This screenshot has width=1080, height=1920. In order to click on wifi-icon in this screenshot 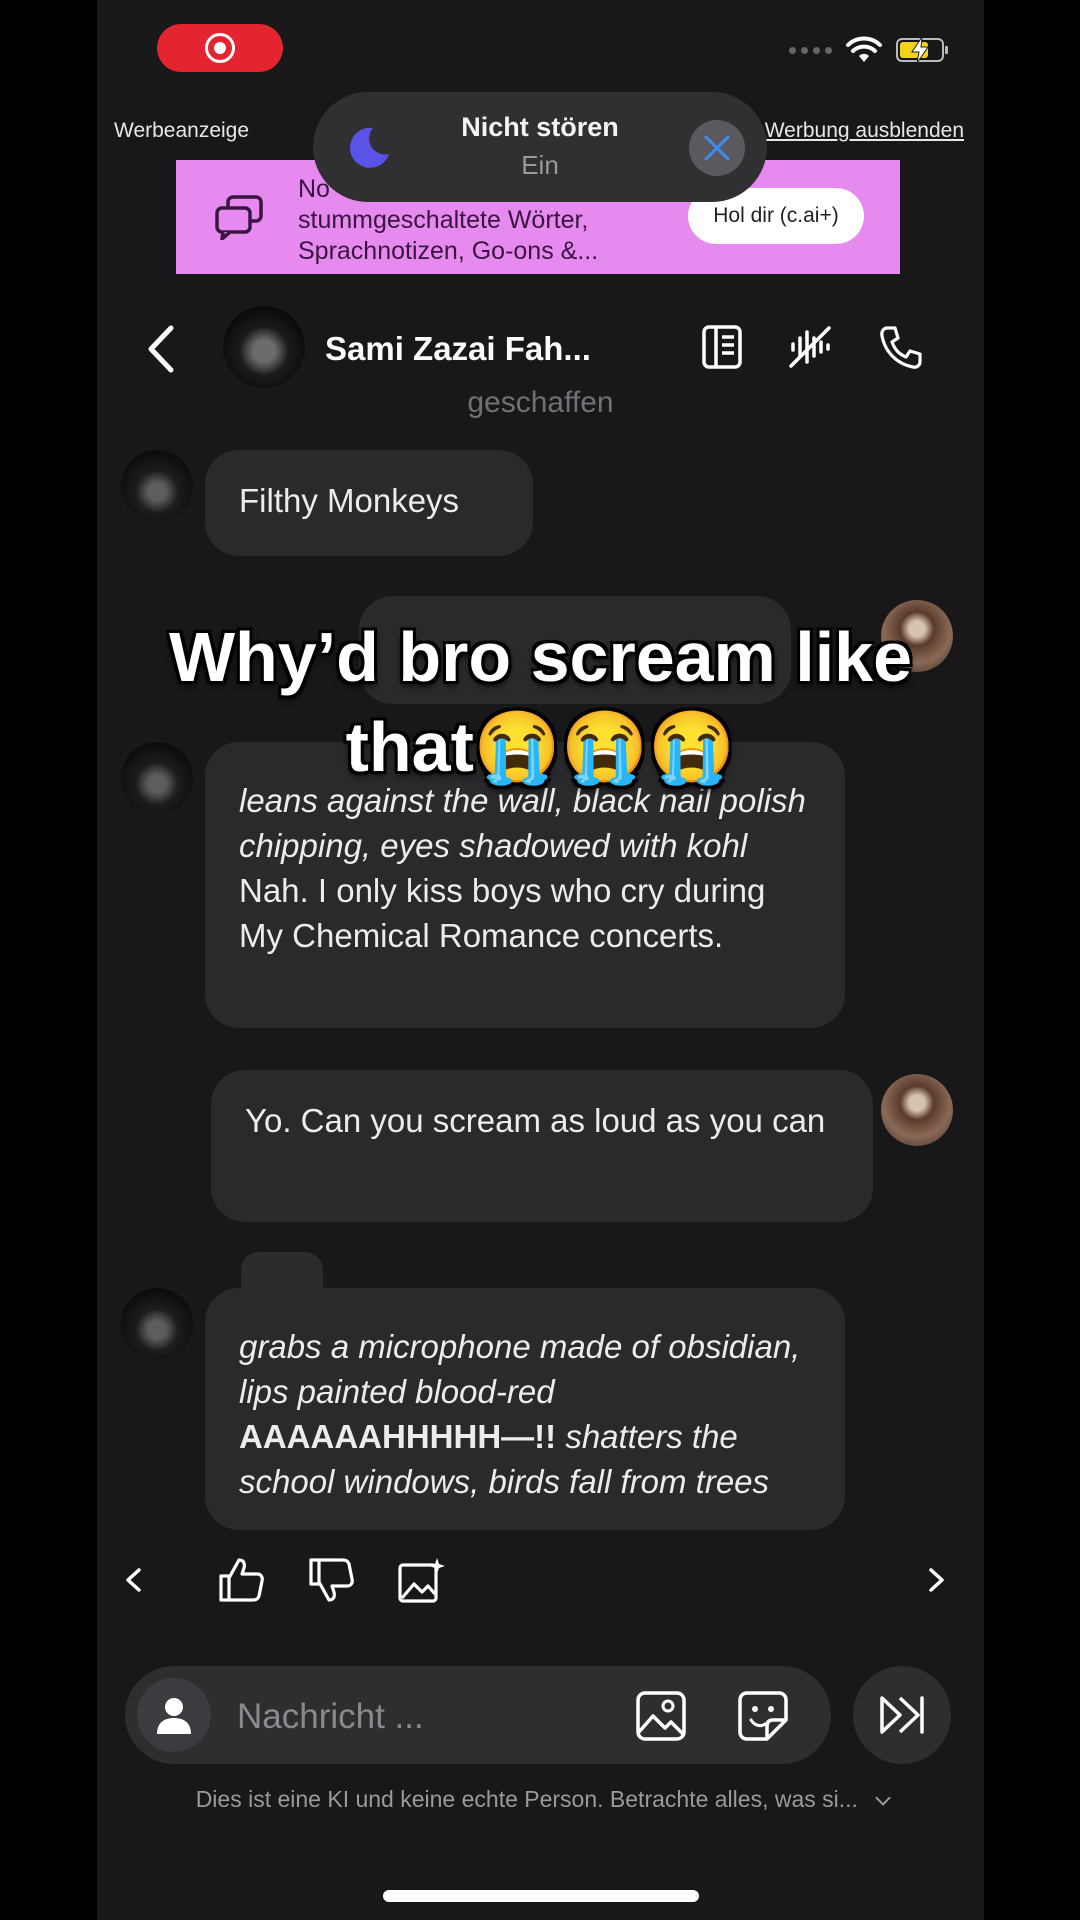, I will do `click(864, 49)`.